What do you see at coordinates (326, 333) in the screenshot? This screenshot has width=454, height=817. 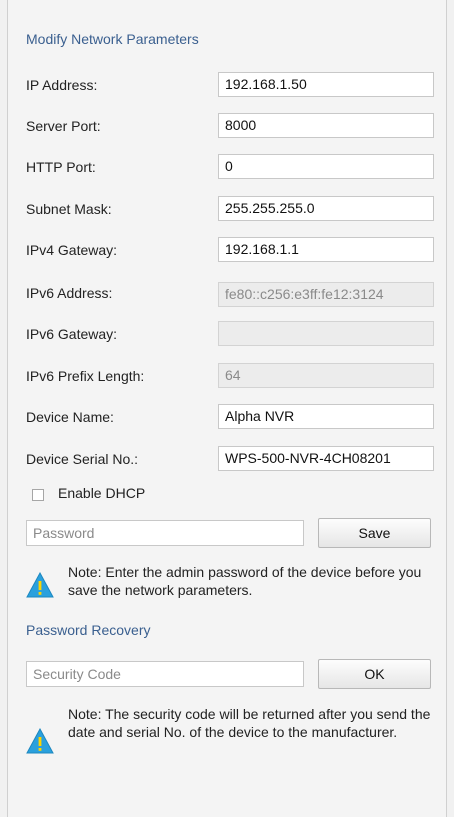 I see `ipv6-gateway-field` at bounding box center [326, 333].